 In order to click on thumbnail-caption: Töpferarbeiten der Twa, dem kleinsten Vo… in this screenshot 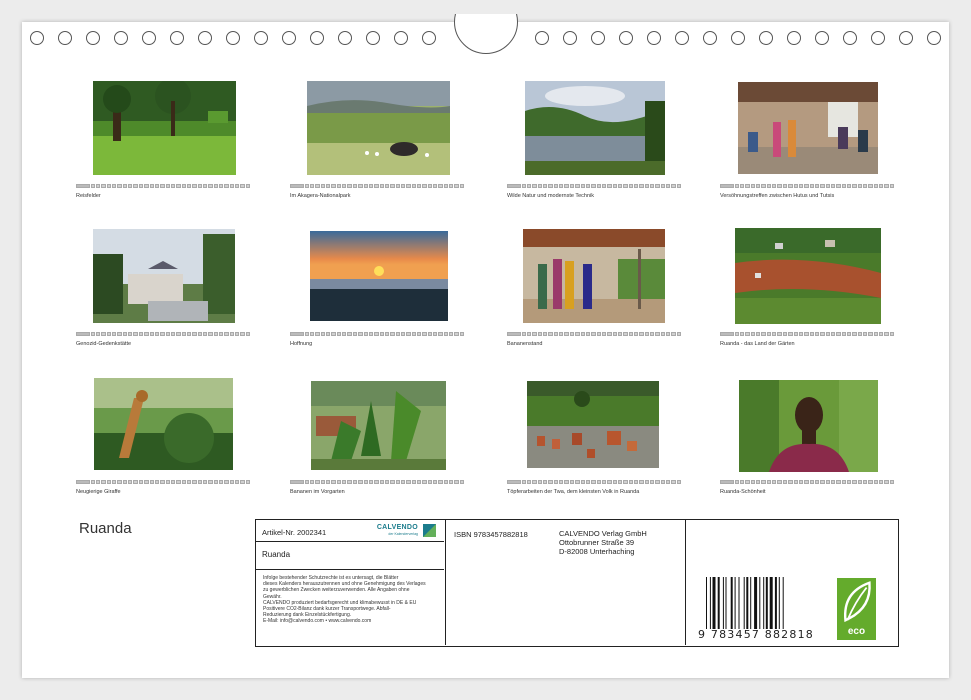, I will do `click(573, 492)`.